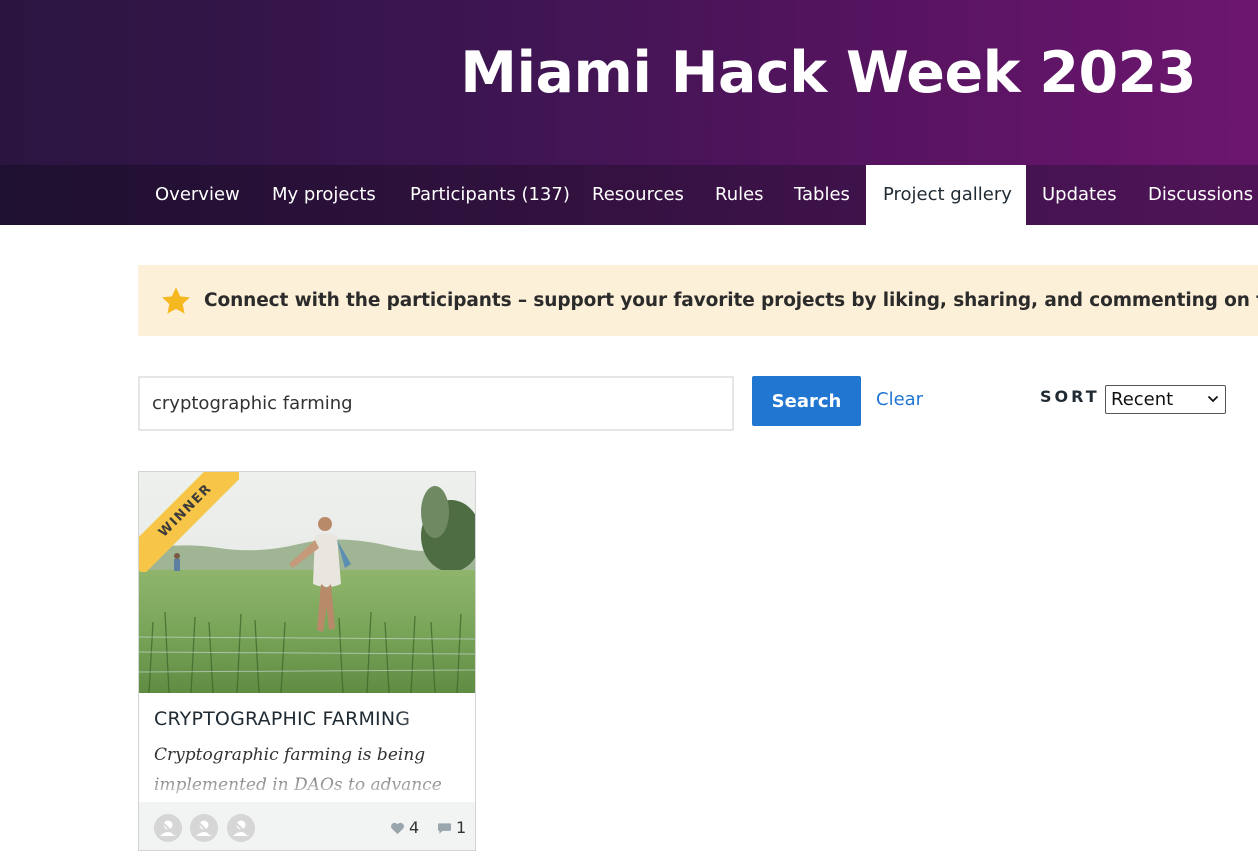  I want to click on search-button: Search, so click(806, 401).